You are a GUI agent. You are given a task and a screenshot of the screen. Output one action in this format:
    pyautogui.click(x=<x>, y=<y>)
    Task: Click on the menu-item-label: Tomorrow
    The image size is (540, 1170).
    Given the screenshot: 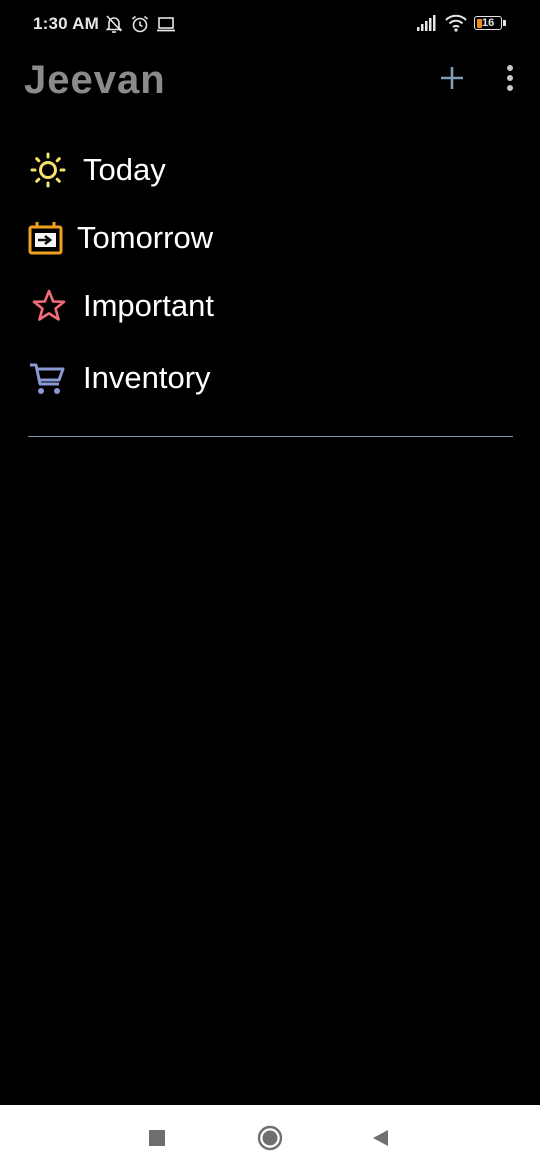 What is the action you would take?
    pyautogui.click(x=145, y=237)
    